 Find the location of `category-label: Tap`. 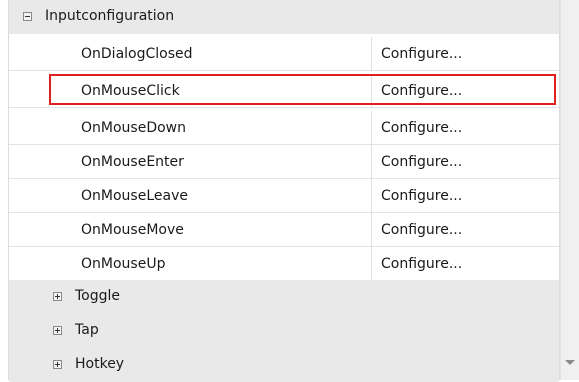

category-label: Tap is located at coordinates (87, 330).